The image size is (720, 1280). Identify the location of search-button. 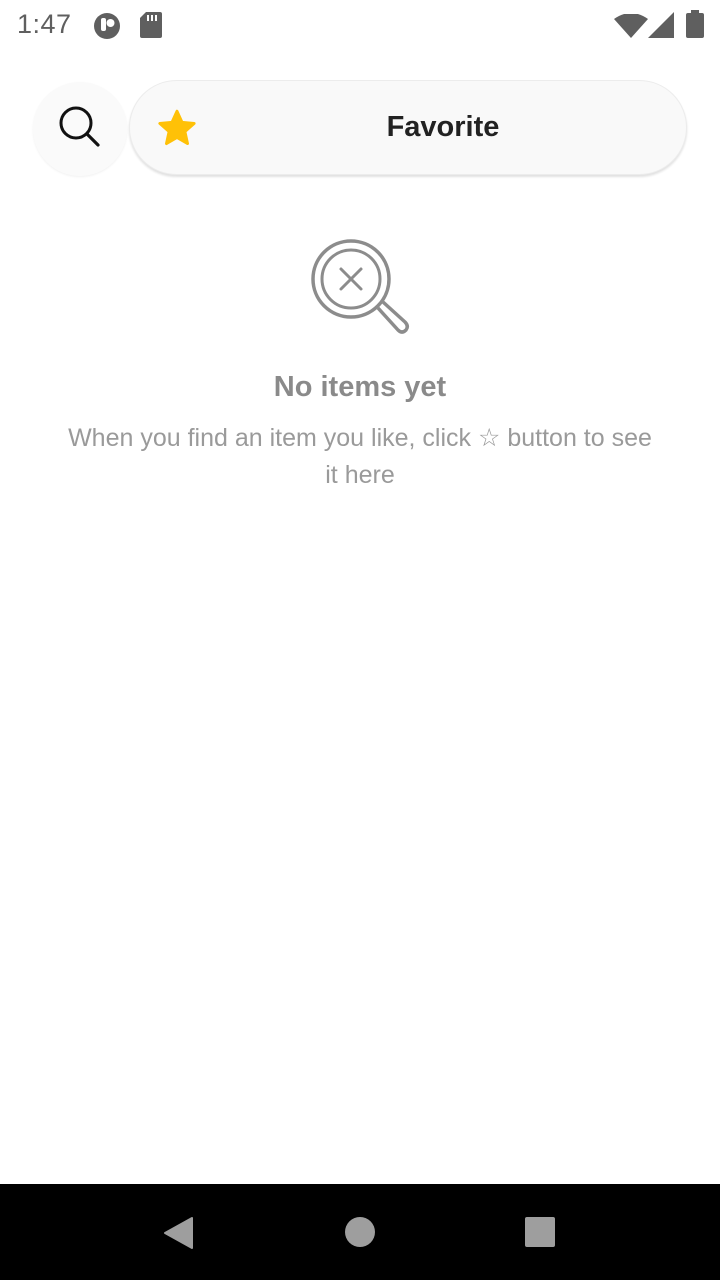
(80, 129).